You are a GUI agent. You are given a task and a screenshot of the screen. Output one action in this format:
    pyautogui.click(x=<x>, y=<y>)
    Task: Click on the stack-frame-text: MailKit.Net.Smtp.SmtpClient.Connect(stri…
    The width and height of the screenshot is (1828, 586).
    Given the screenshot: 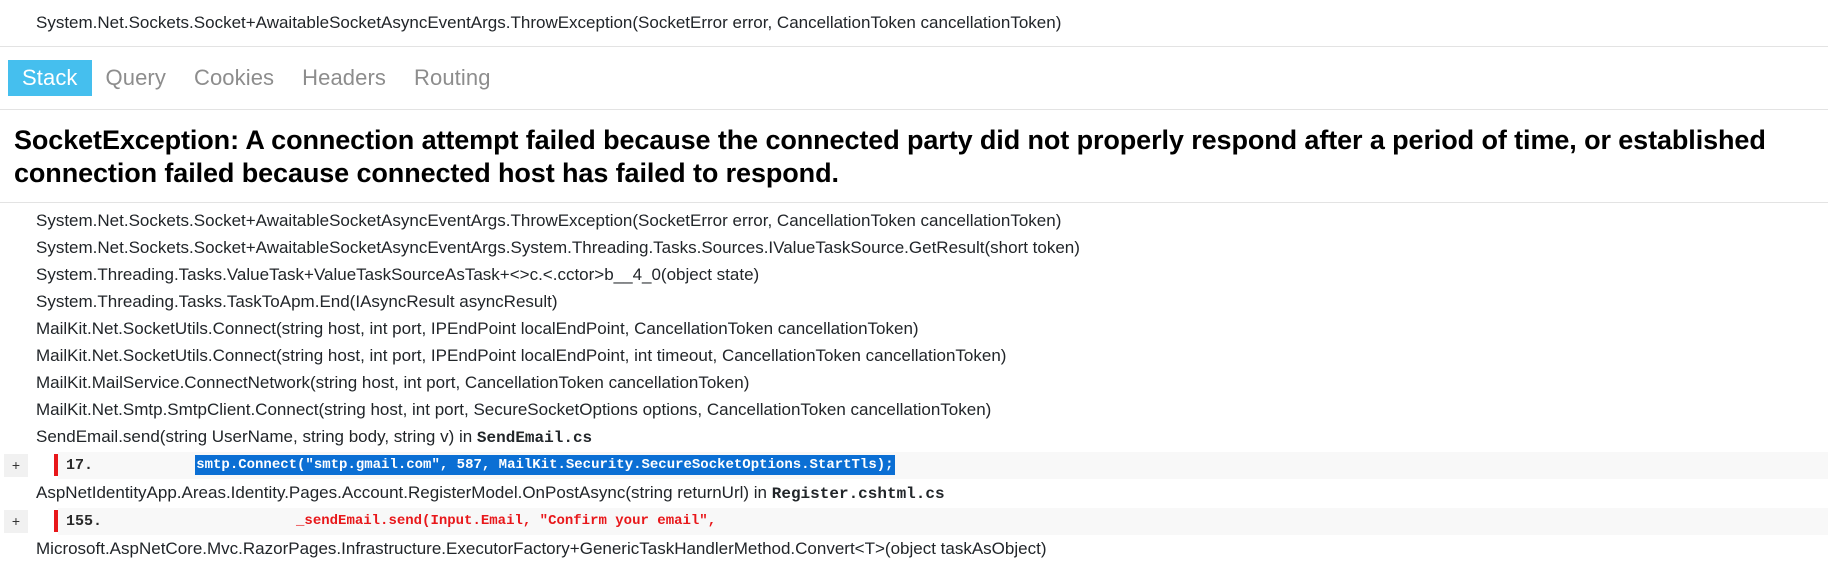 What is the action you would take?
    pyautogui.click(x=514, y=409)
    